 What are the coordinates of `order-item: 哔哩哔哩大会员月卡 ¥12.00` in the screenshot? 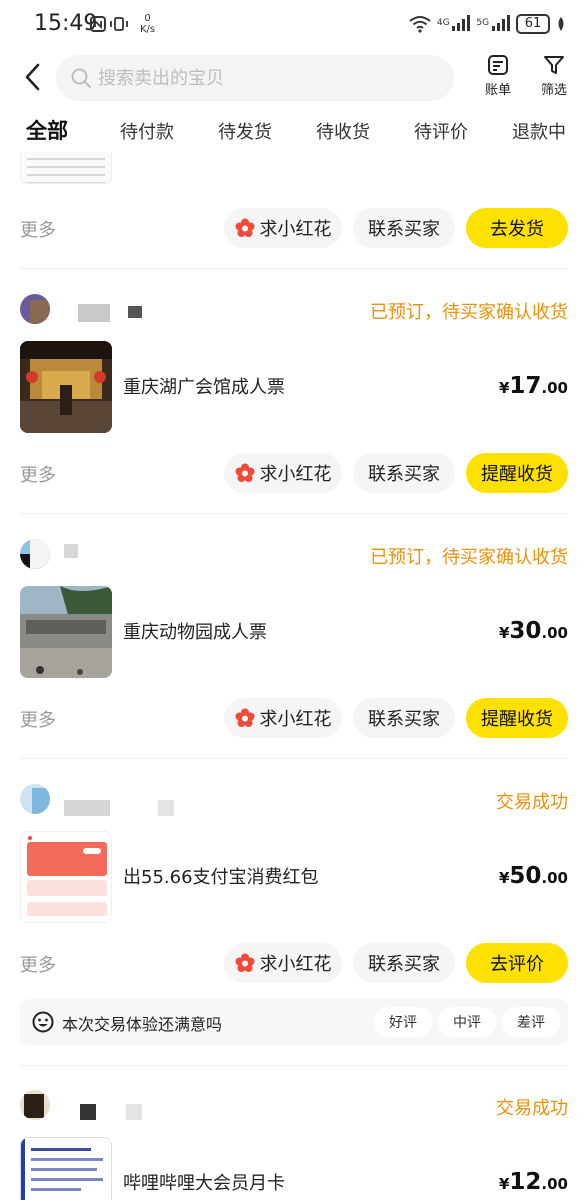 It's located at (294, 1168).